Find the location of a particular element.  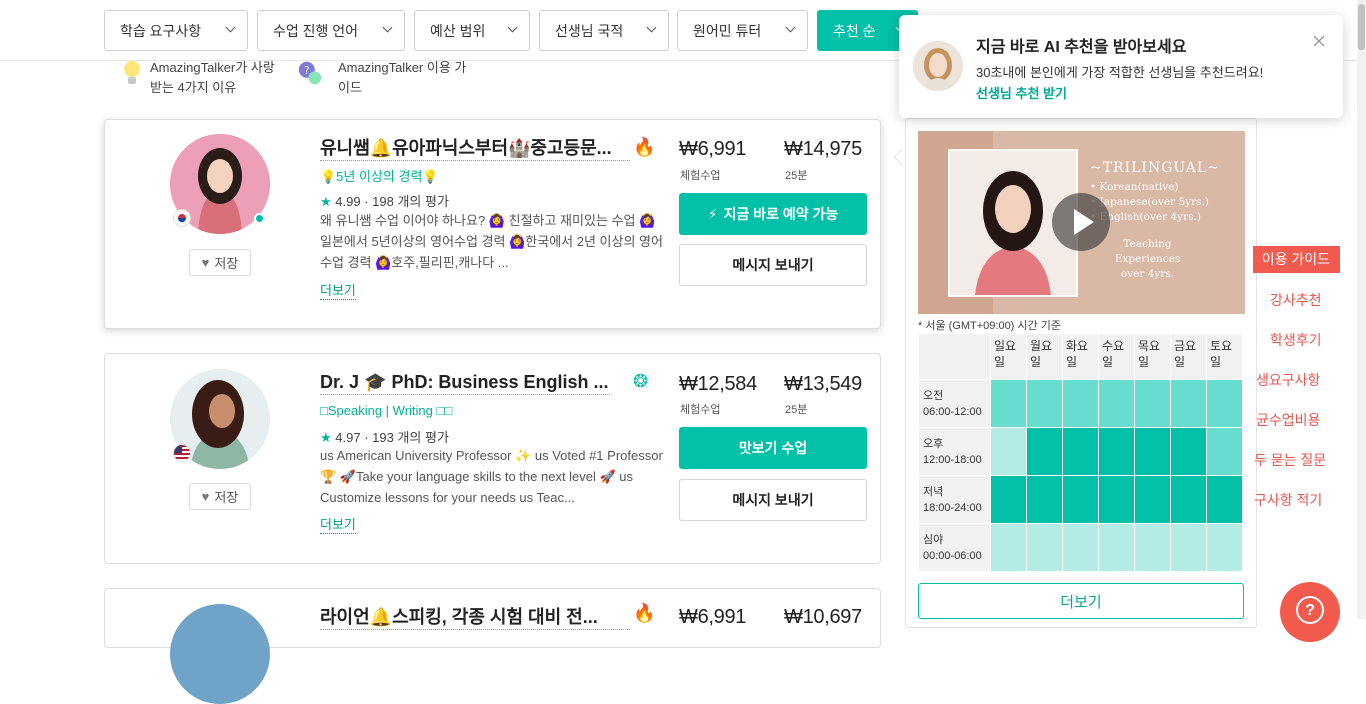

help-icon: ? is located at coordinates (1310, 610).